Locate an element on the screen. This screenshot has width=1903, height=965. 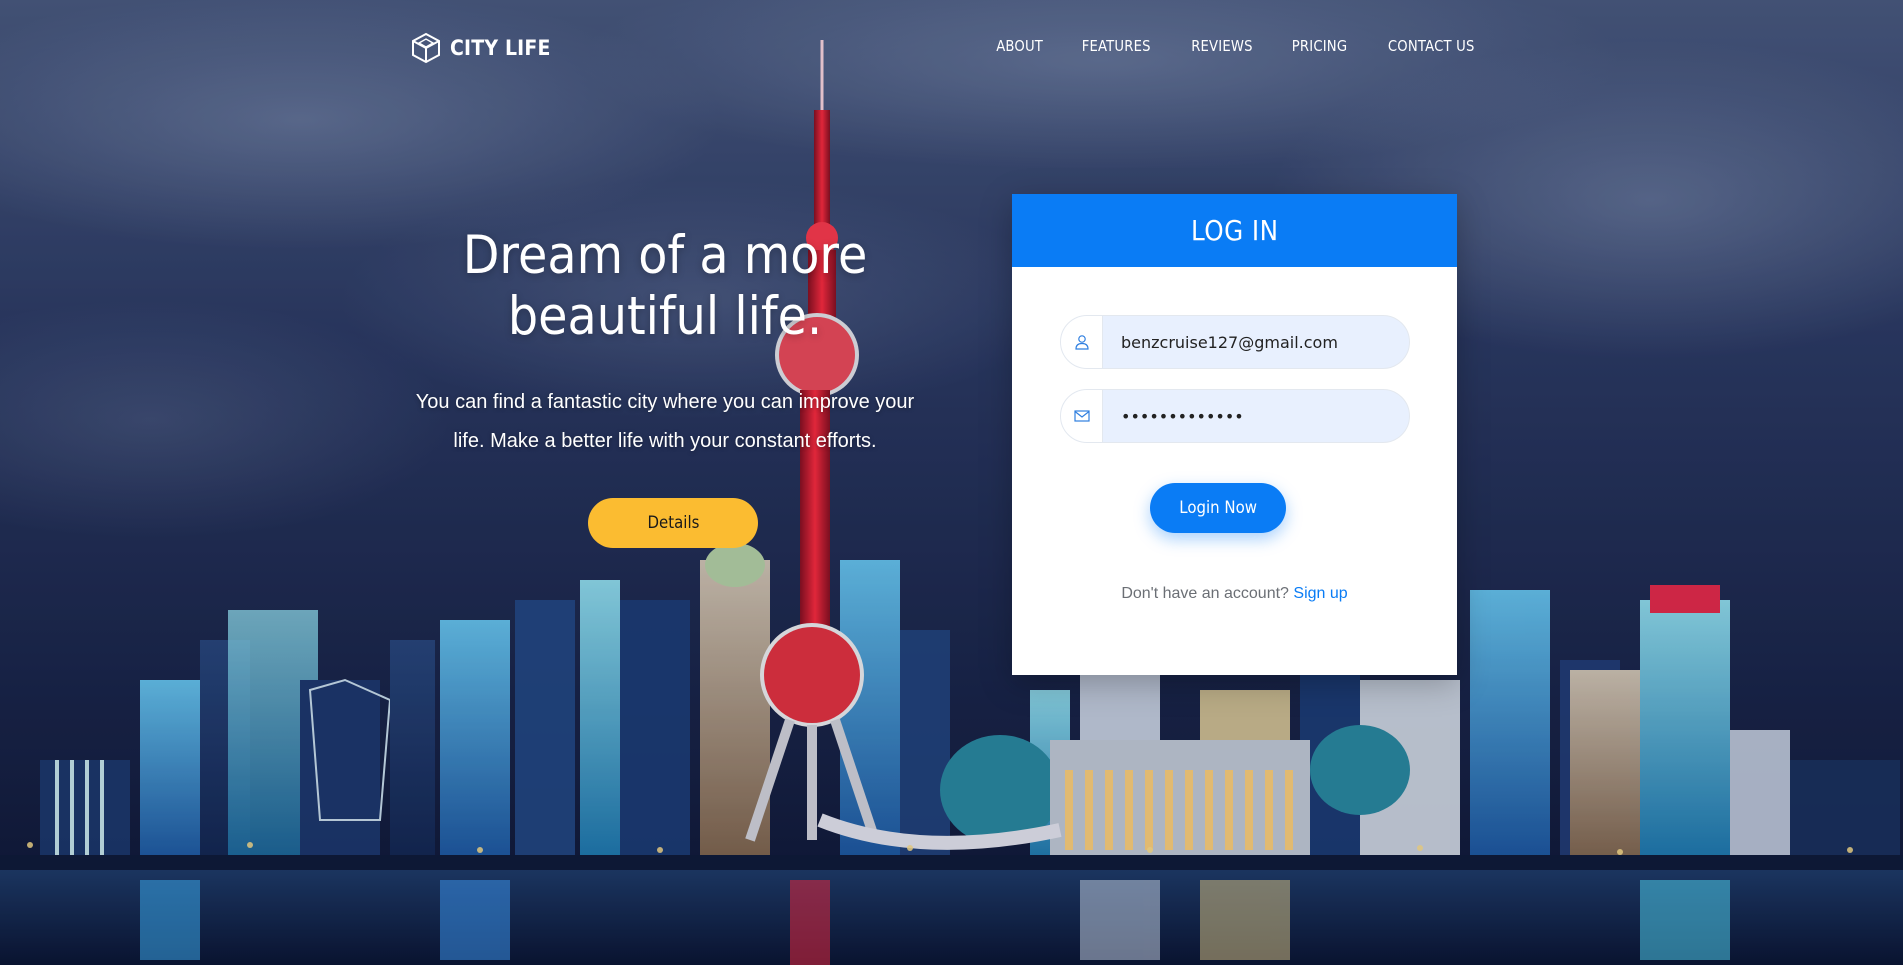
nav-item-reviews: REVIEWS is located at coordinates (1222, 46).